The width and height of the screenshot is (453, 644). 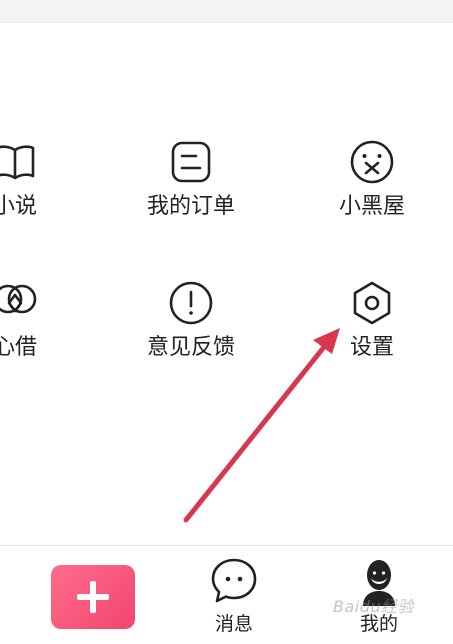 What do you see at coordinates (190, 347) in the screenshot?
I see `menu-item-label: 意见反馈` at bounding box center [190, 347].